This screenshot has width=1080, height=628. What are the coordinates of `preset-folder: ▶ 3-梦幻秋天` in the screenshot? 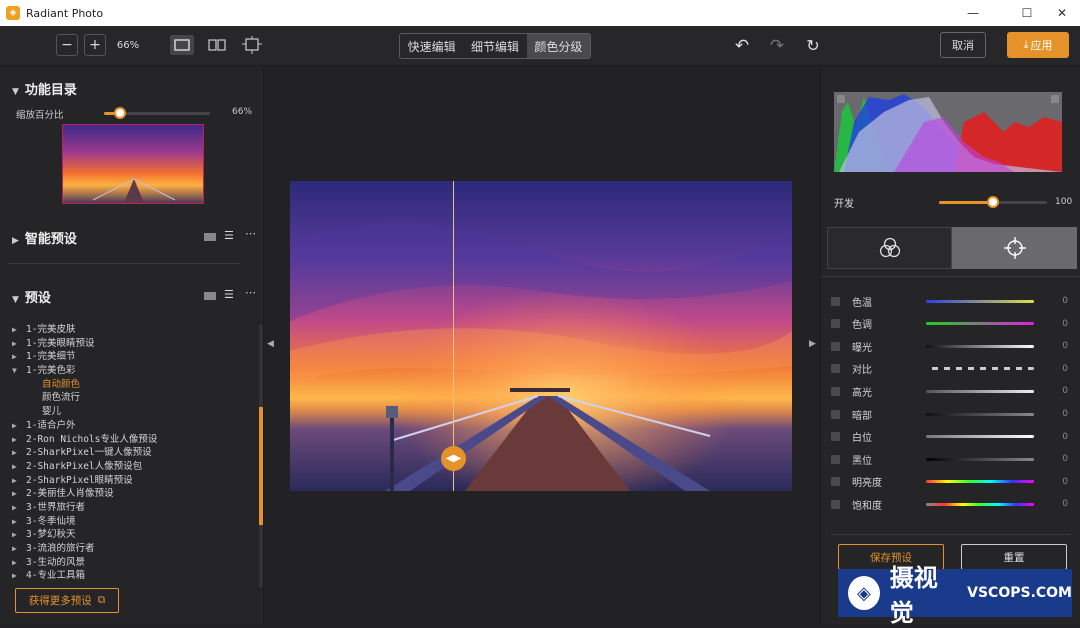 It's located at (132, 535).